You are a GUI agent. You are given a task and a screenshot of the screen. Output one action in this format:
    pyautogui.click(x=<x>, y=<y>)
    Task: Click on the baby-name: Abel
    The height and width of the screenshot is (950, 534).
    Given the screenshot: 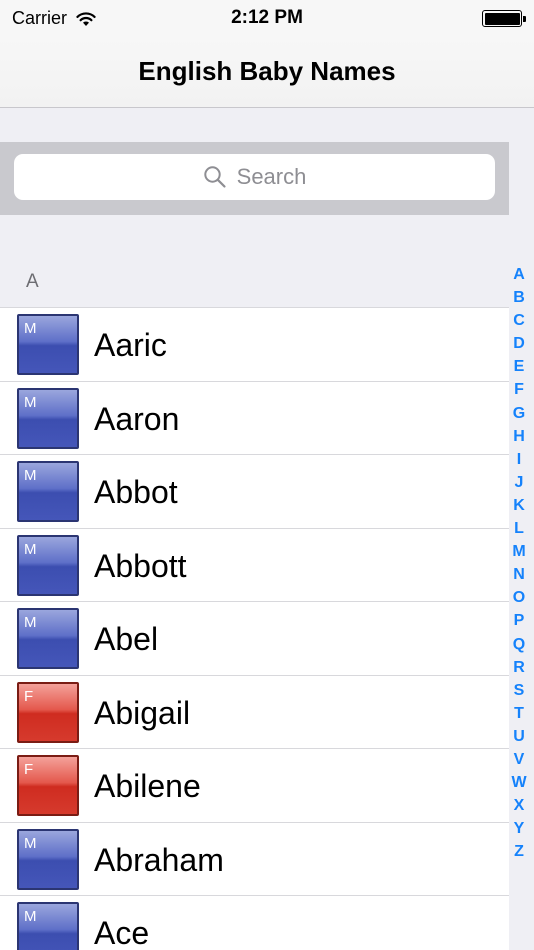 What is the action you would take?
    pyautogui.click(x=126, y=639)
    